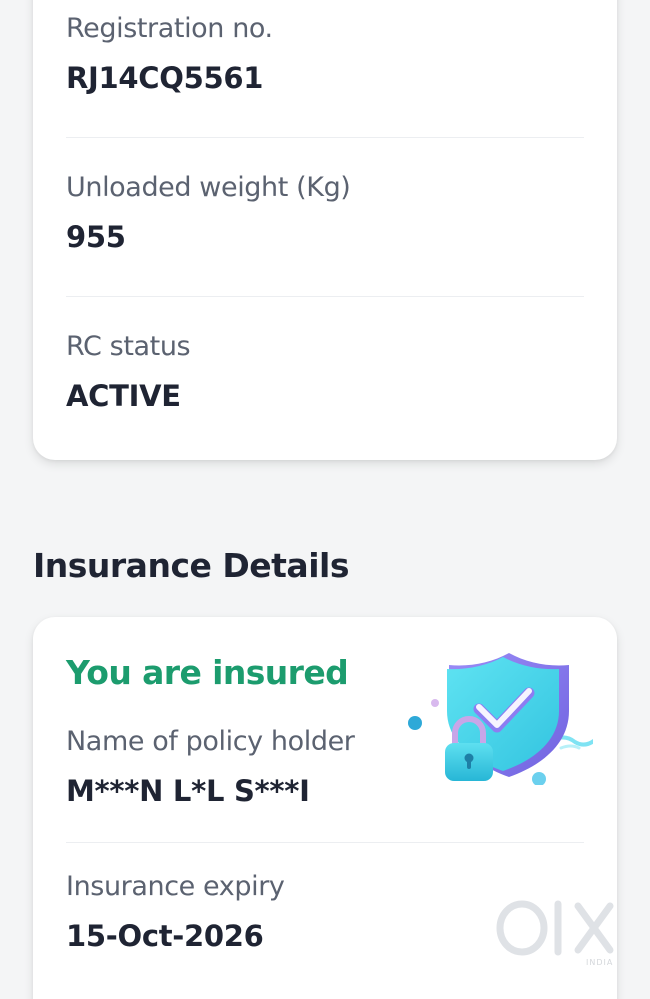 This screenshot has height=999, width=650. What do you see at coordinates (207, 672) in the screenshot?
I see `insured-status: You are insured` at bounding box center [207, 672].